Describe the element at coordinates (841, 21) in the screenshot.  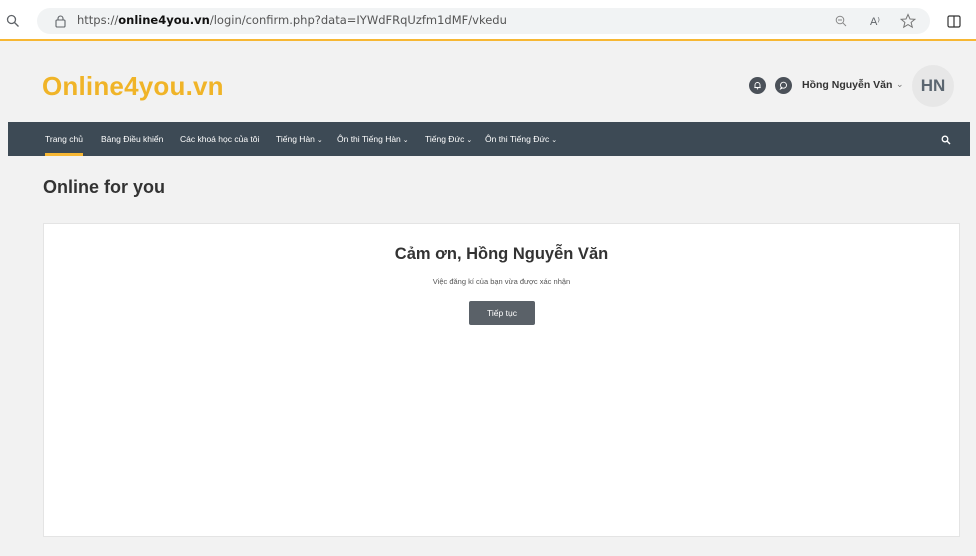
I see `zoom-icon` at that location.